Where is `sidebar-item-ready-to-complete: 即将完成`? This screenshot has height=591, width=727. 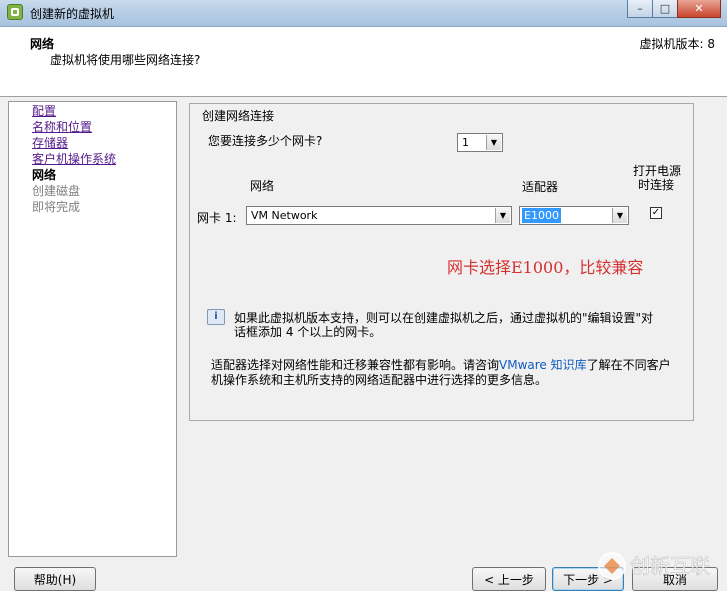
sidebar-item-ready-to-complete: 即将完成 is located at coordinates (56, 207).